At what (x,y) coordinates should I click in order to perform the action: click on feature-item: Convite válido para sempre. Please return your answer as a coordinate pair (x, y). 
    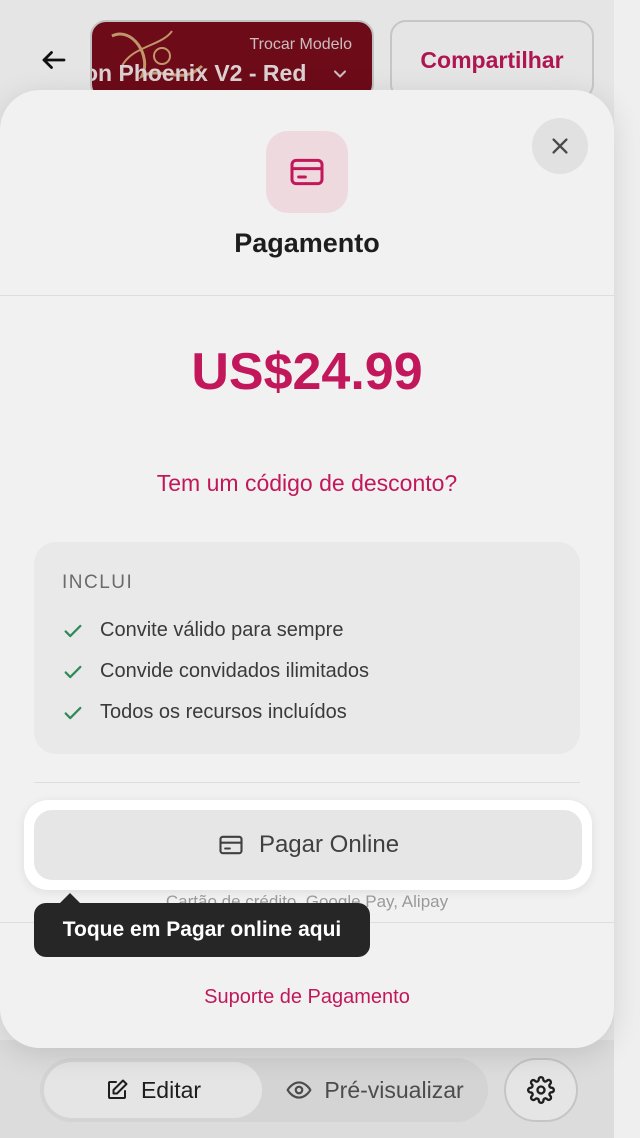
    Looking at the image, I should click on (202, 630).